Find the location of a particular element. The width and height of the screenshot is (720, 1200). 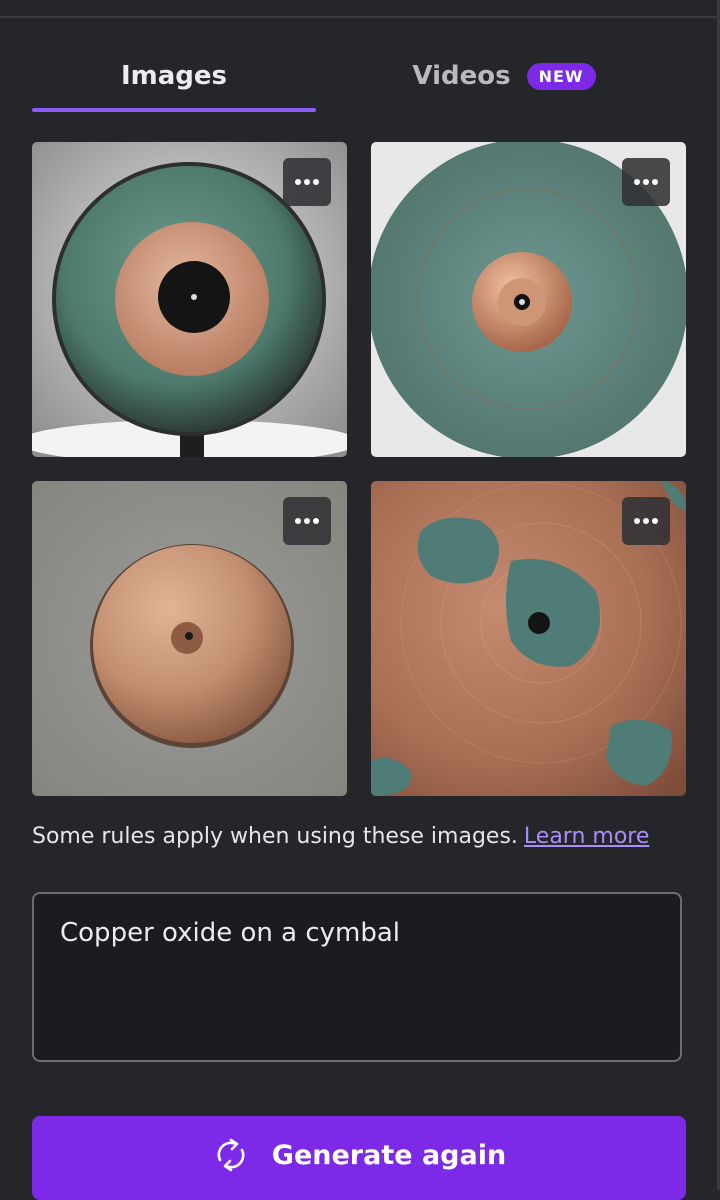

active-tab-indicator is located at coordinates (174, 110).